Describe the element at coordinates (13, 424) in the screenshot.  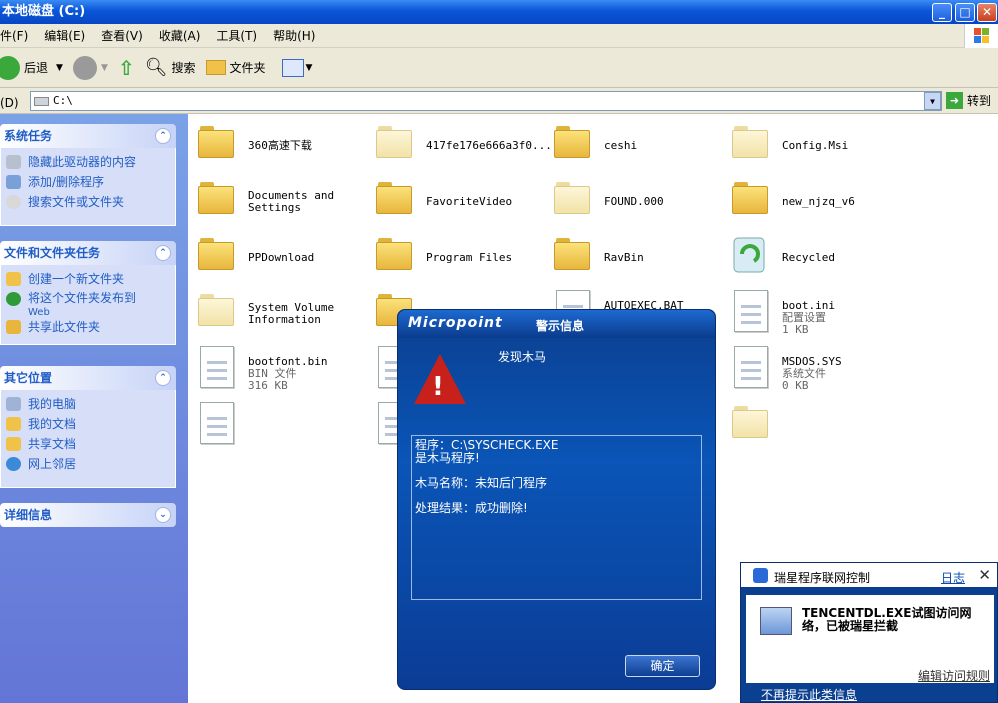
I see `documents-icon` at that location.